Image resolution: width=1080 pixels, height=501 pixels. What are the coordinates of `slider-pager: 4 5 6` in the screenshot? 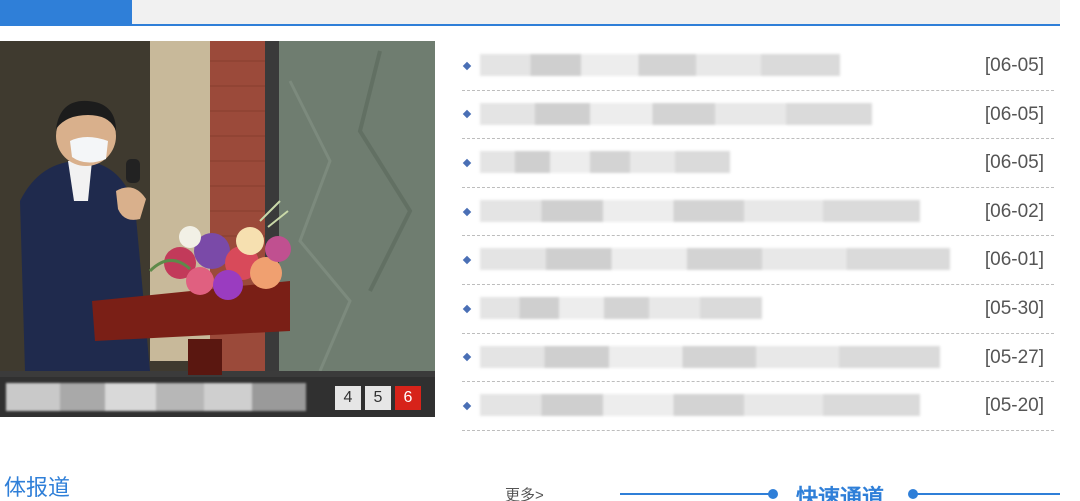 It's located at (378, 398).